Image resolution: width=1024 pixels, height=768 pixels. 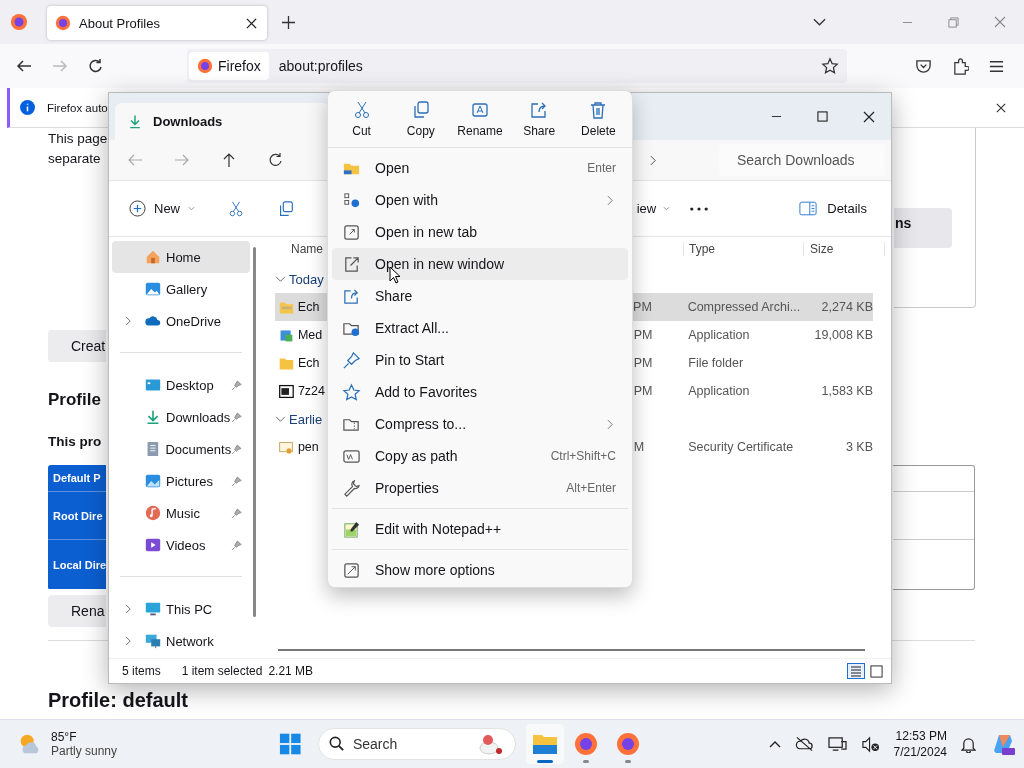 I want to click on selection-size: 2.21 MB, so click(x=291, y=671).